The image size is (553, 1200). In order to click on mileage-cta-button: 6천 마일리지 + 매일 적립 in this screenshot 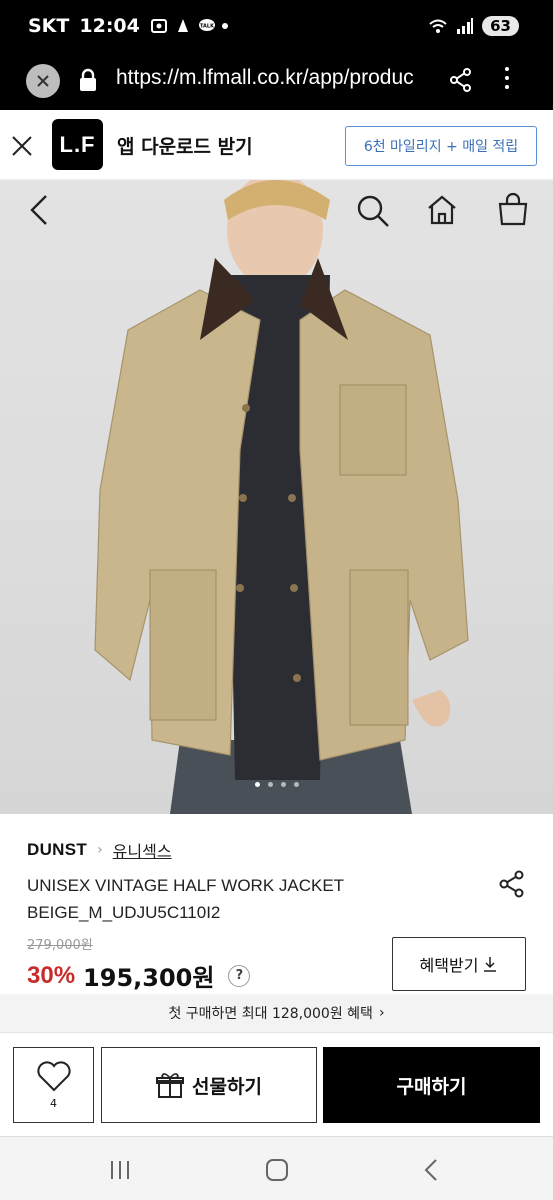, I will do `click(441, 146)`.